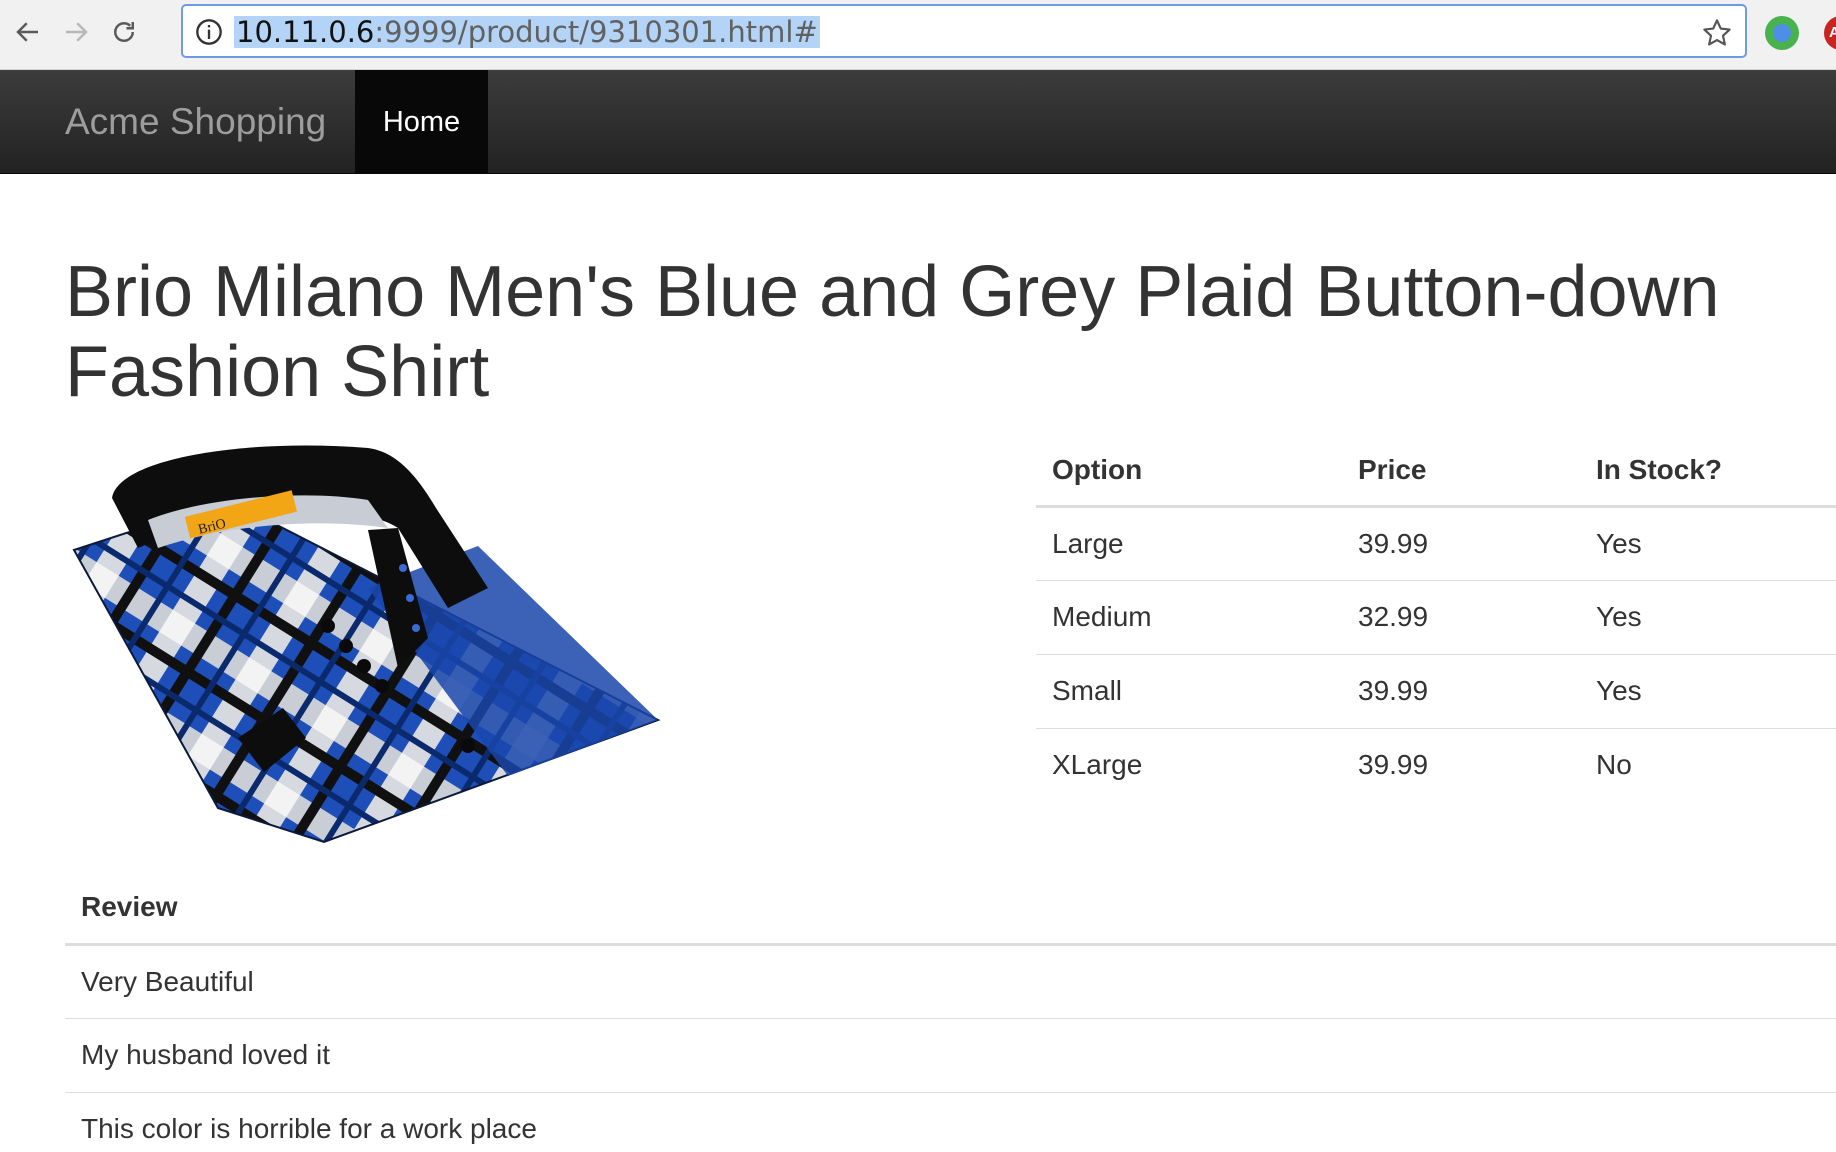 This screenshot has width=1836, height=1152. Describe the element at coordinates (1461, 472) in the screenshot. I see `column-header-price: Price` at that location.